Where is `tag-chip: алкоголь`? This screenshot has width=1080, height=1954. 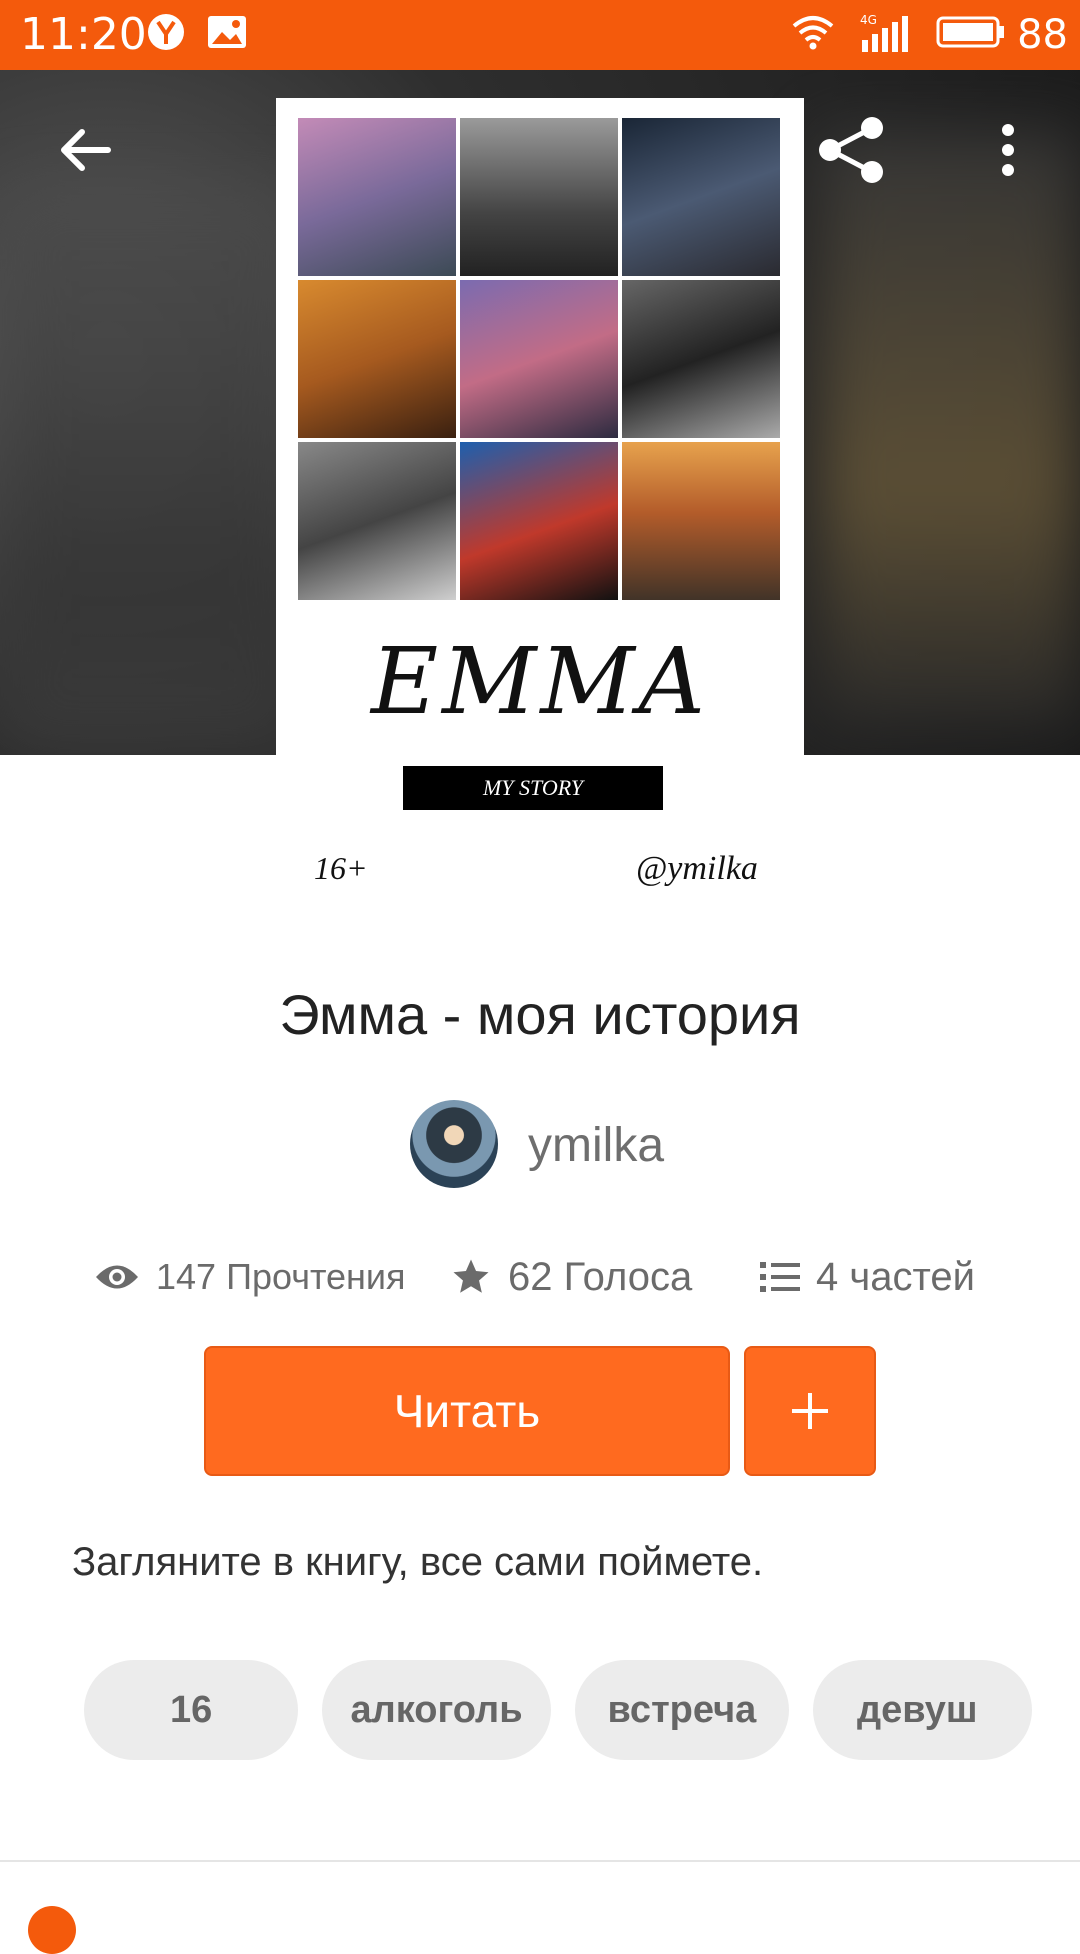 tag-chip: алкоголь is located at coordinates (436, 1710).